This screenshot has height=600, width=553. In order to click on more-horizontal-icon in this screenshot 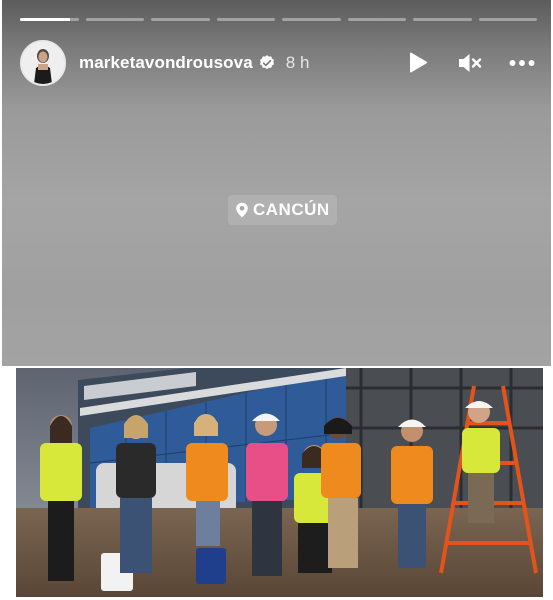, I will do `click(522, 63)`.